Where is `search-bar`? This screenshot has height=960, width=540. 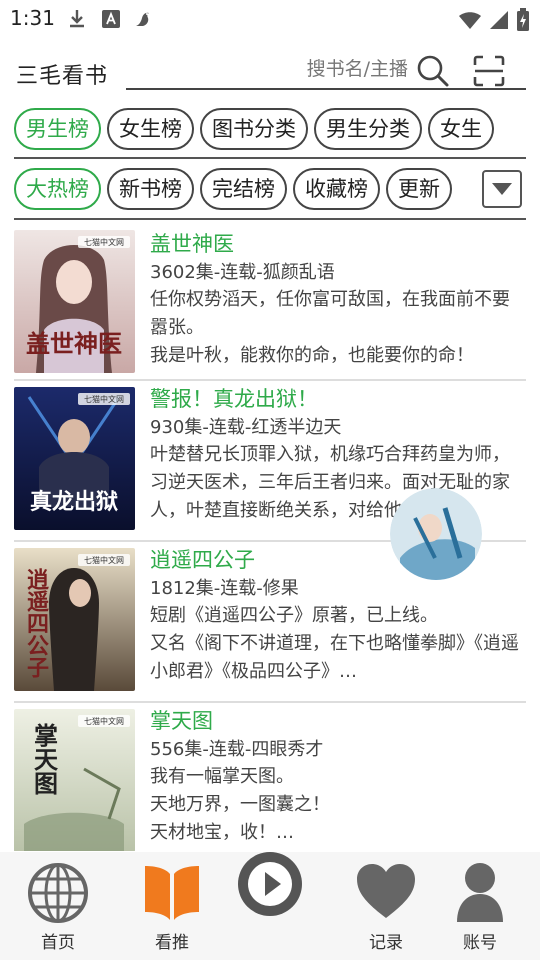 search-bar is located at coordinates (326, 69).